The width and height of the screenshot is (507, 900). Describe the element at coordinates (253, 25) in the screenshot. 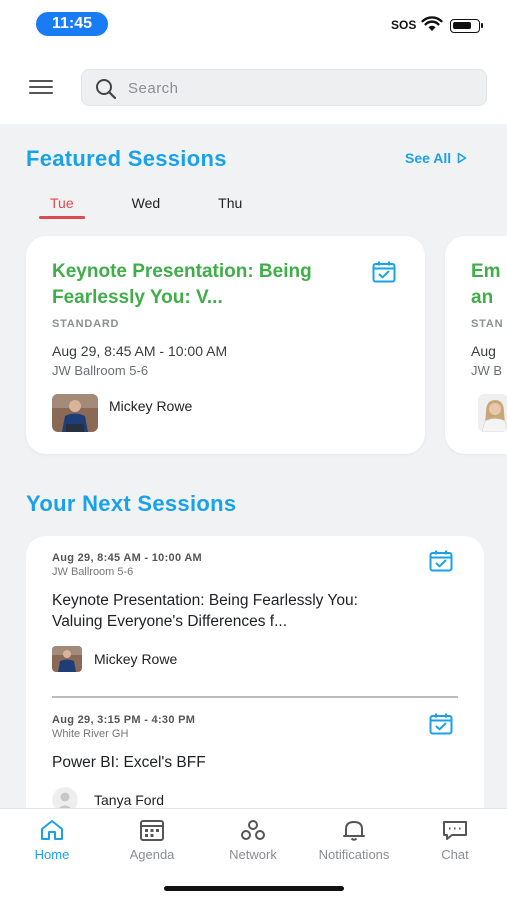

I see `status-bar: 11:45 SOS` at that location.